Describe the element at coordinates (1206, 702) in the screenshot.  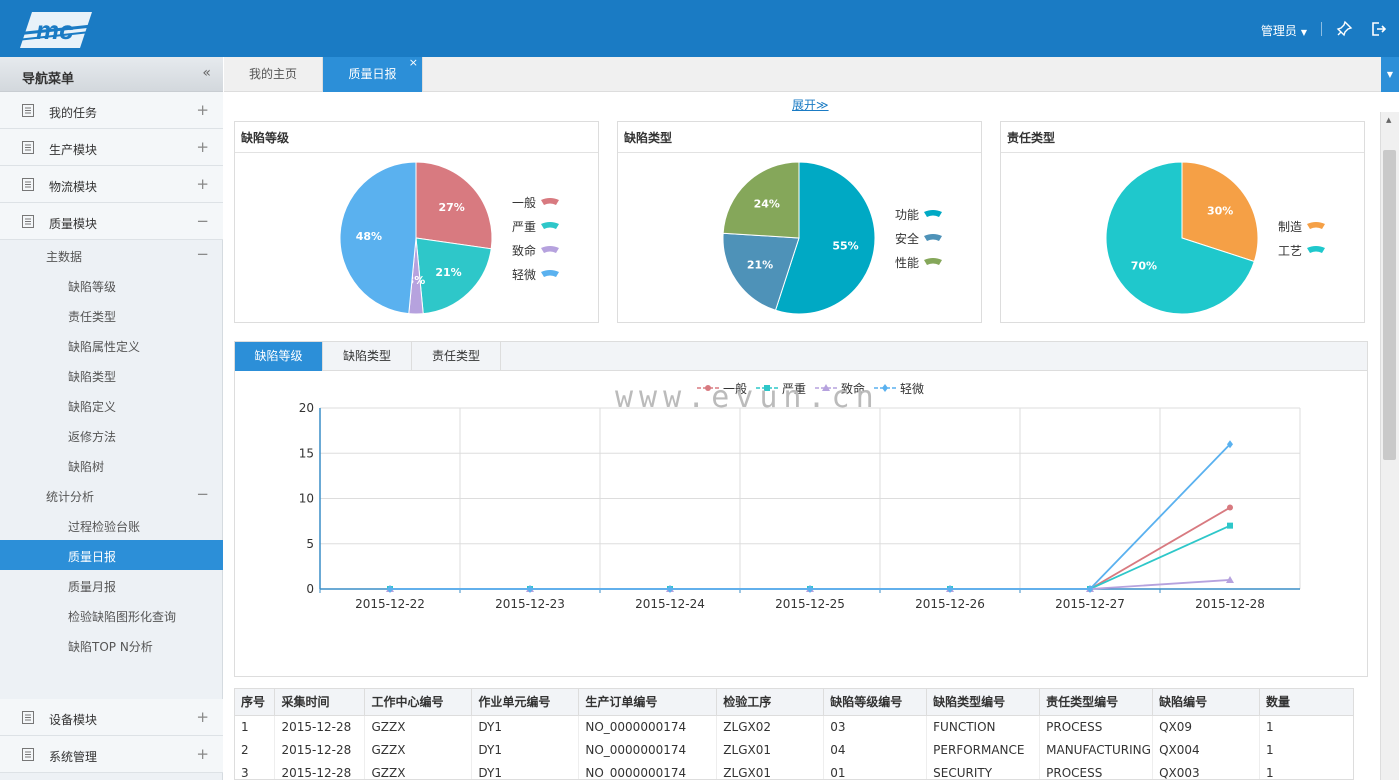
I see `column-header: 缺陷编号` at that location.